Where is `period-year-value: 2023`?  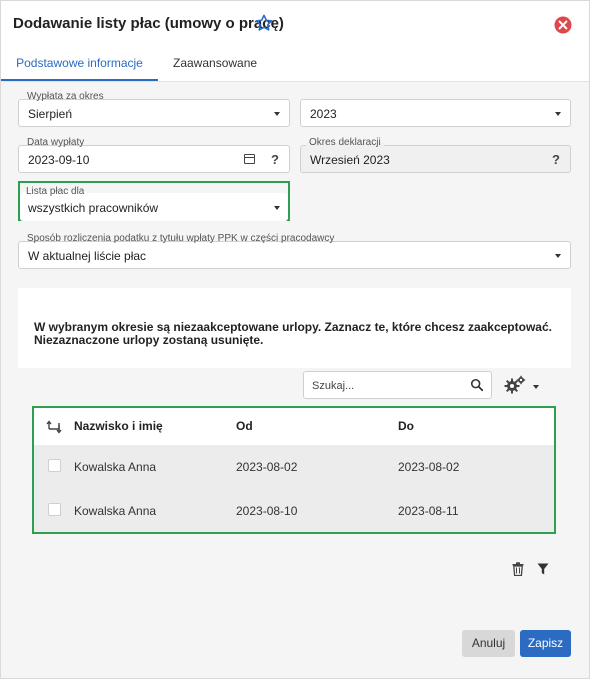 period-year-value: 2023 is located at coordinates (323, 114).